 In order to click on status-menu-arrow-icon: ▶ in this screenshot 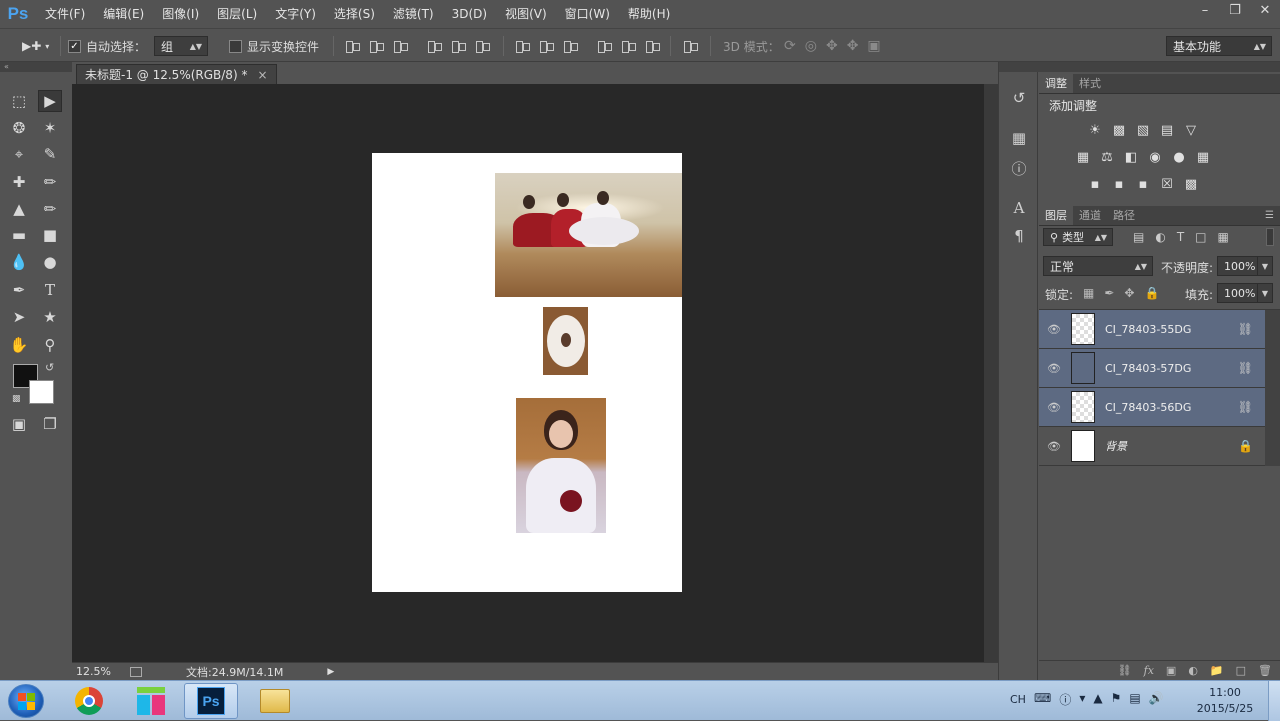, I will do `click(330, 672)`.